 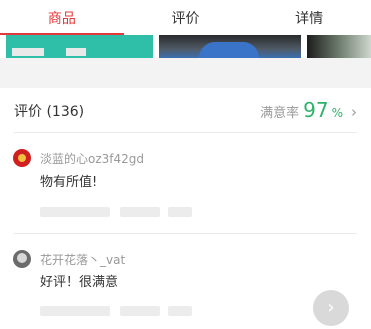 I want to click on satisfaction-value: 97, so click(x=316, y=110).